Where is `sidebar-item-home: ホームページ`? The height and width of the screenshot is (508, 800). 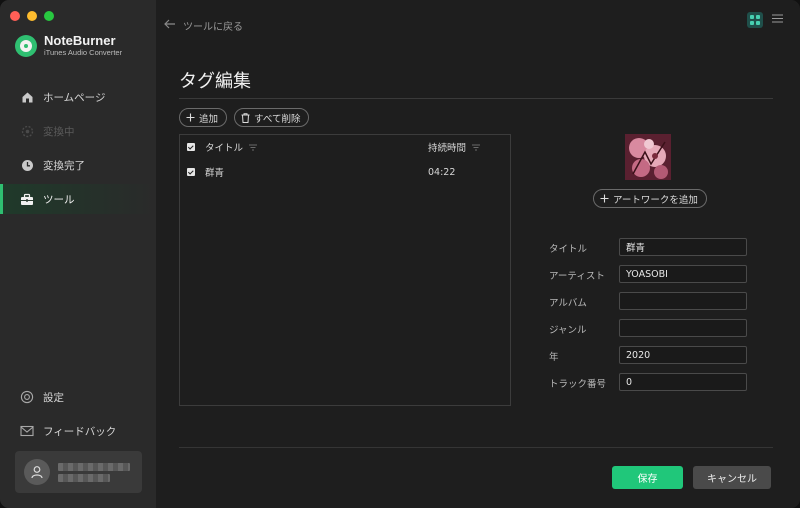 sidebar-item-home: ホームページ is located at coordinates (78, 97).